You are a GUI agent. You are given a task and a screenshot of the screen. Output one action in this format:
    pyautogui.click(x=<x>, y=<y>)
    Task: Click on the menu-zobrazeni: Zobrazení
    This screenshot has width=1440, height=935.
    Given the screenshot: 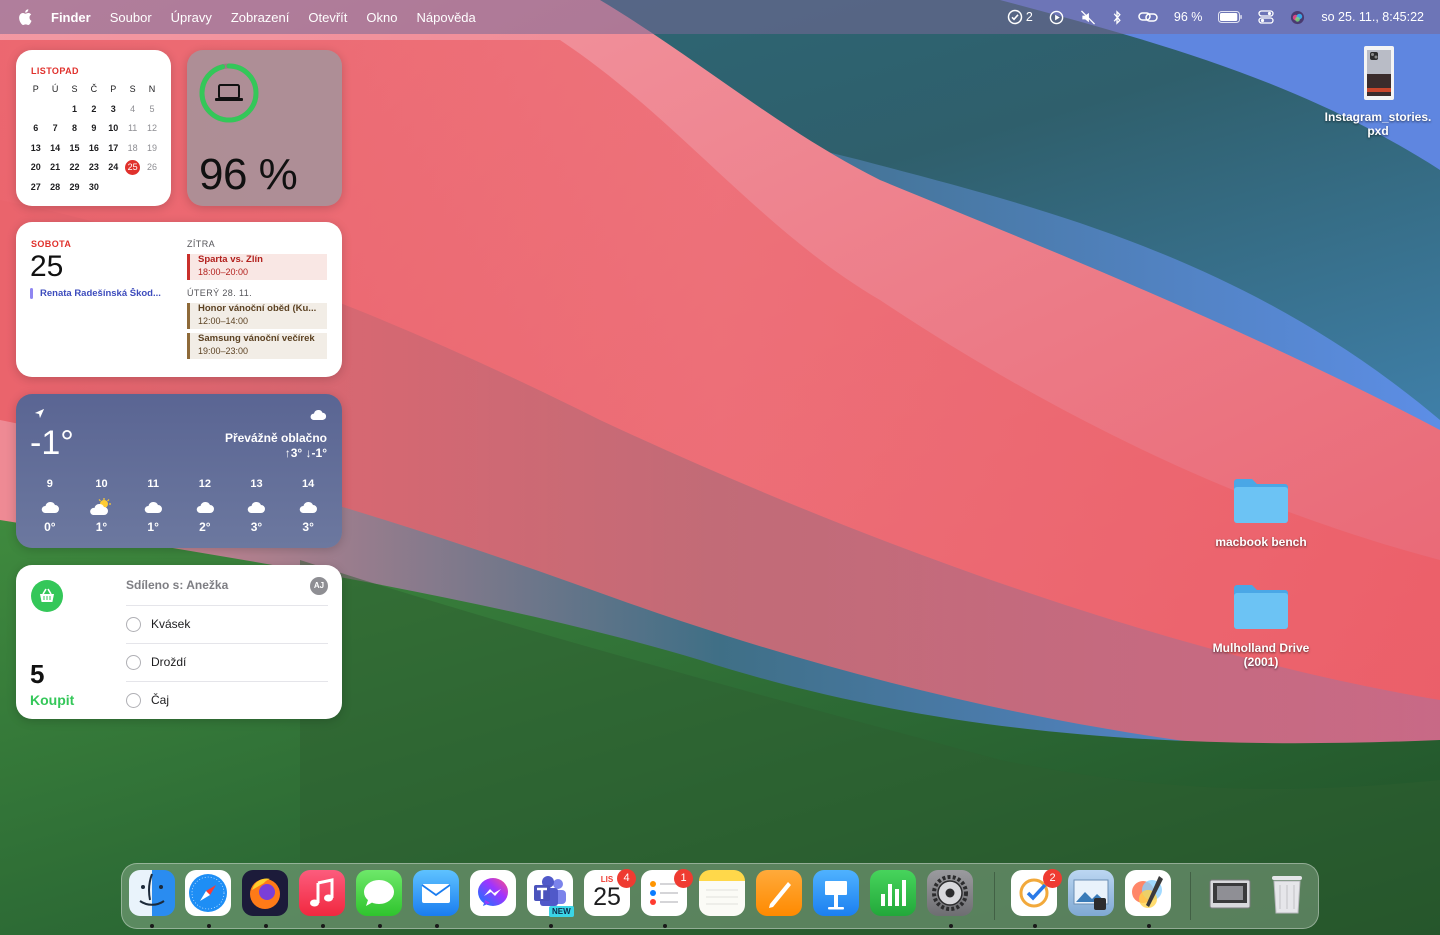 What is the action you would take?
    pyautogui.click(x=260, y=17)
    